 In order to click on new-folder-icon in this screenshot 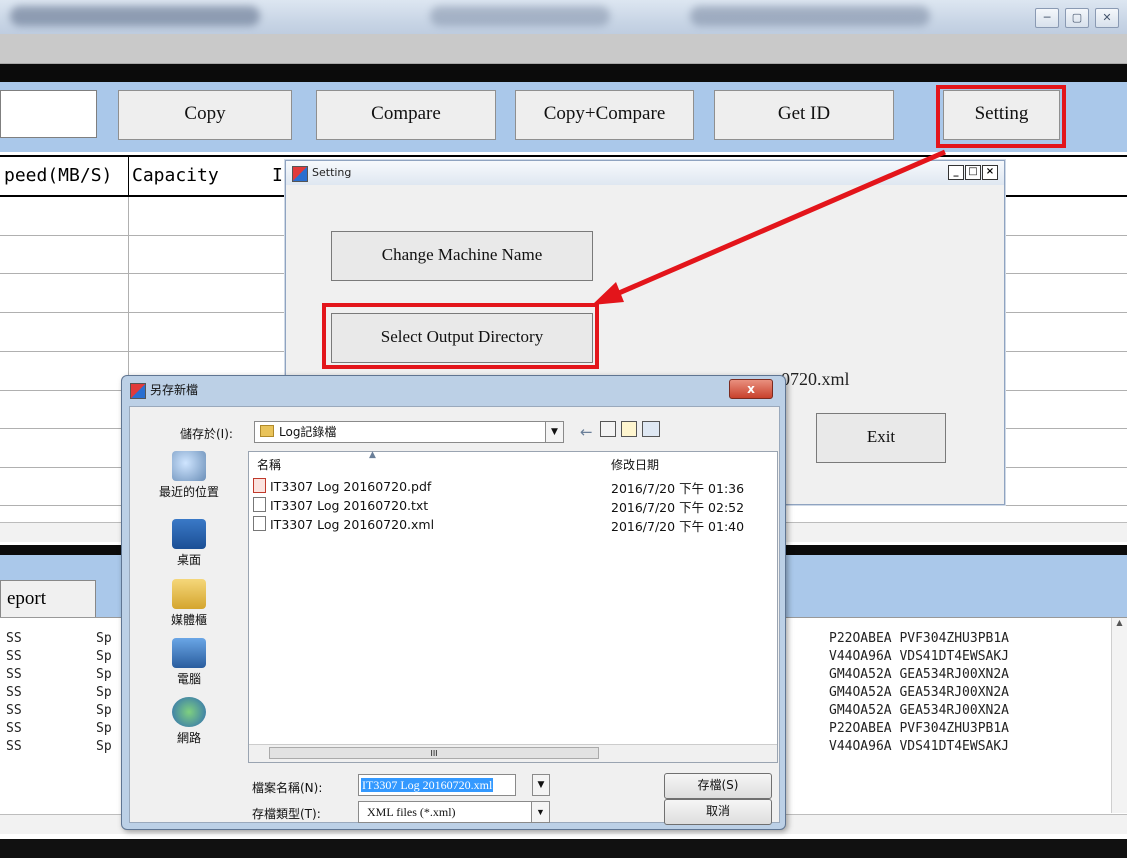, I will do `click(629, 429)`.